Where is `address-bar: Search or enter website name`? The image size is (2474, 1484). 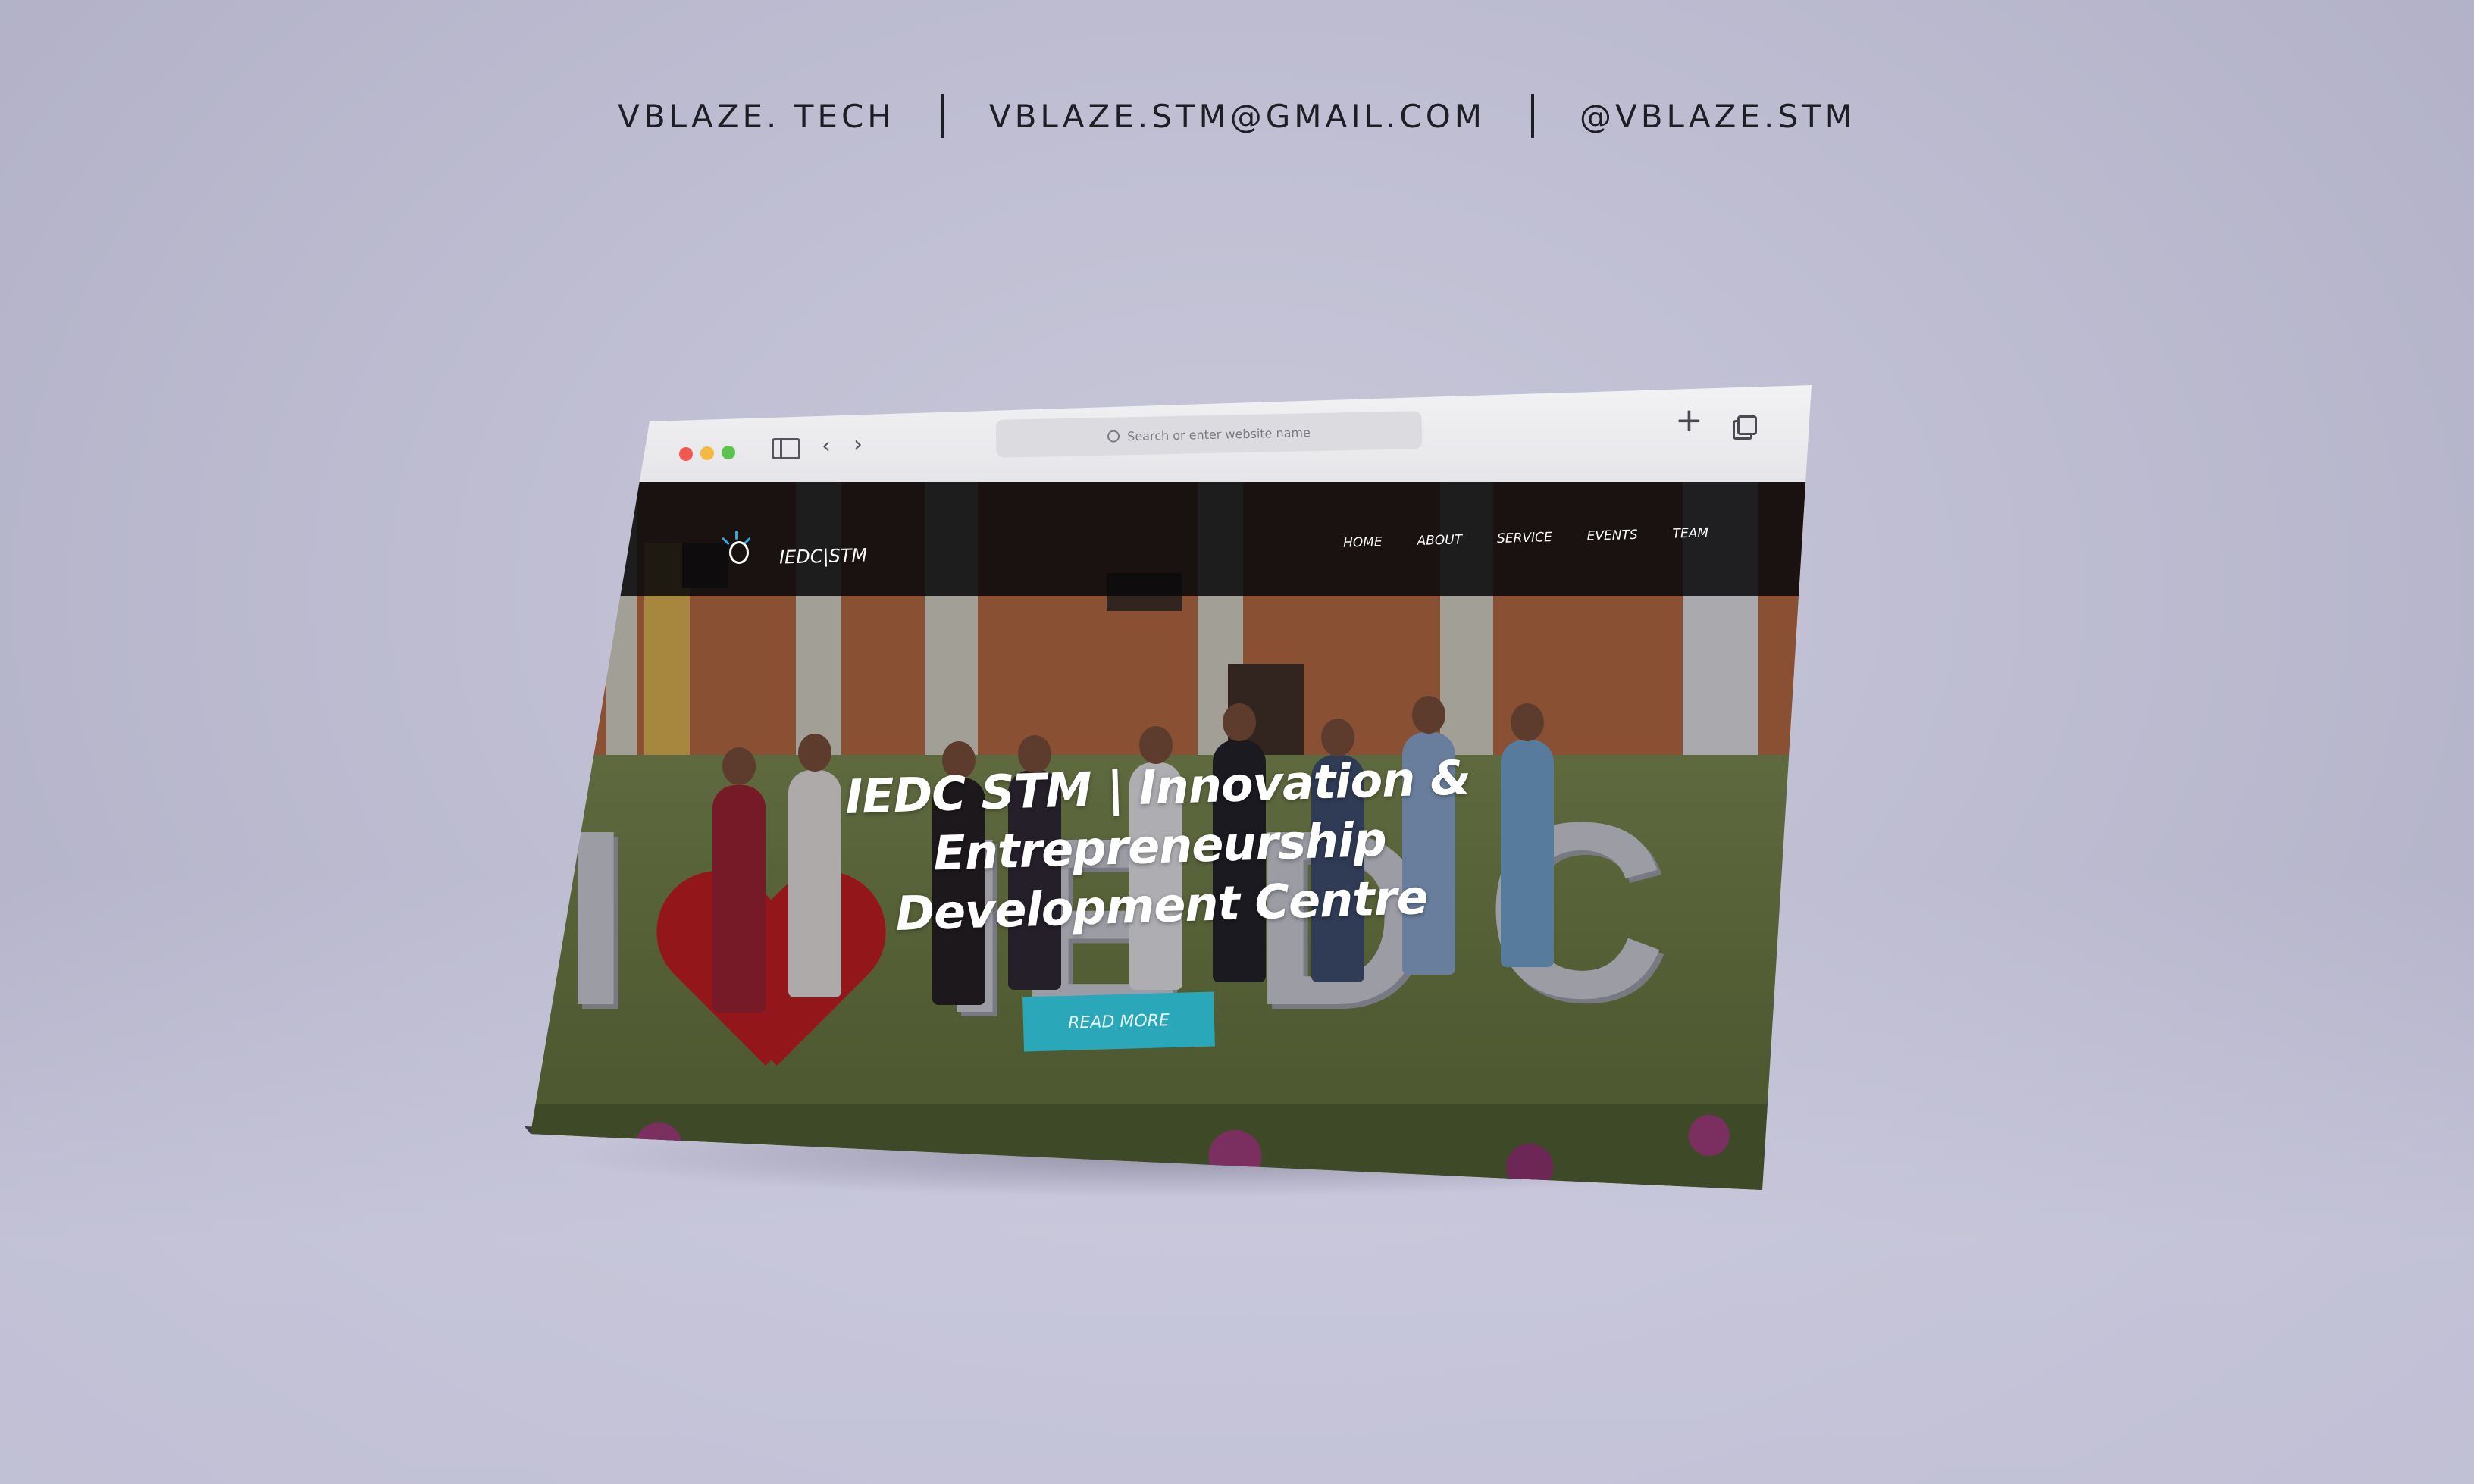
address-bar: Search or enter website name is located at coordinates (1209, 434).